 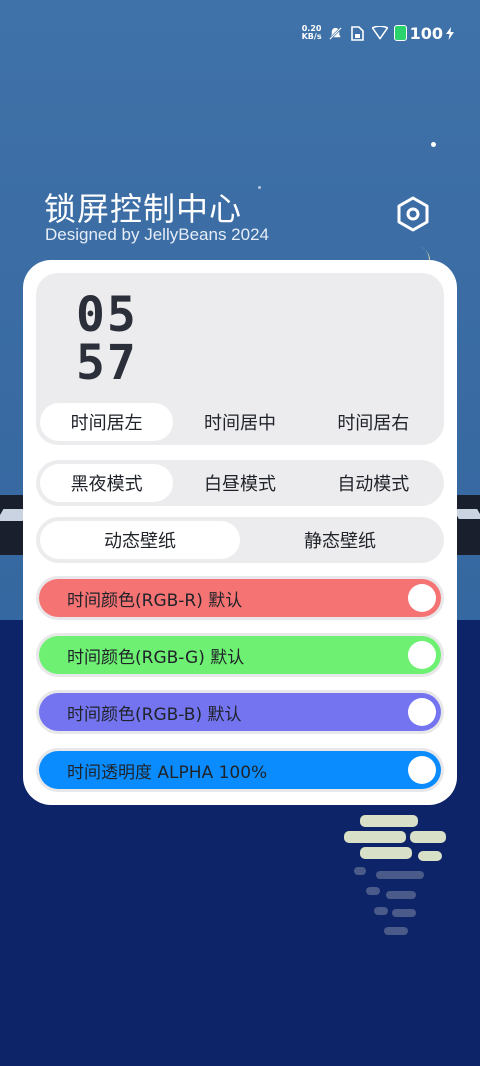 What do you see at coordinates (311, 36) in the screenshot?
I see `net-speed-unit: KB/s` at bounding box center [311, 36].